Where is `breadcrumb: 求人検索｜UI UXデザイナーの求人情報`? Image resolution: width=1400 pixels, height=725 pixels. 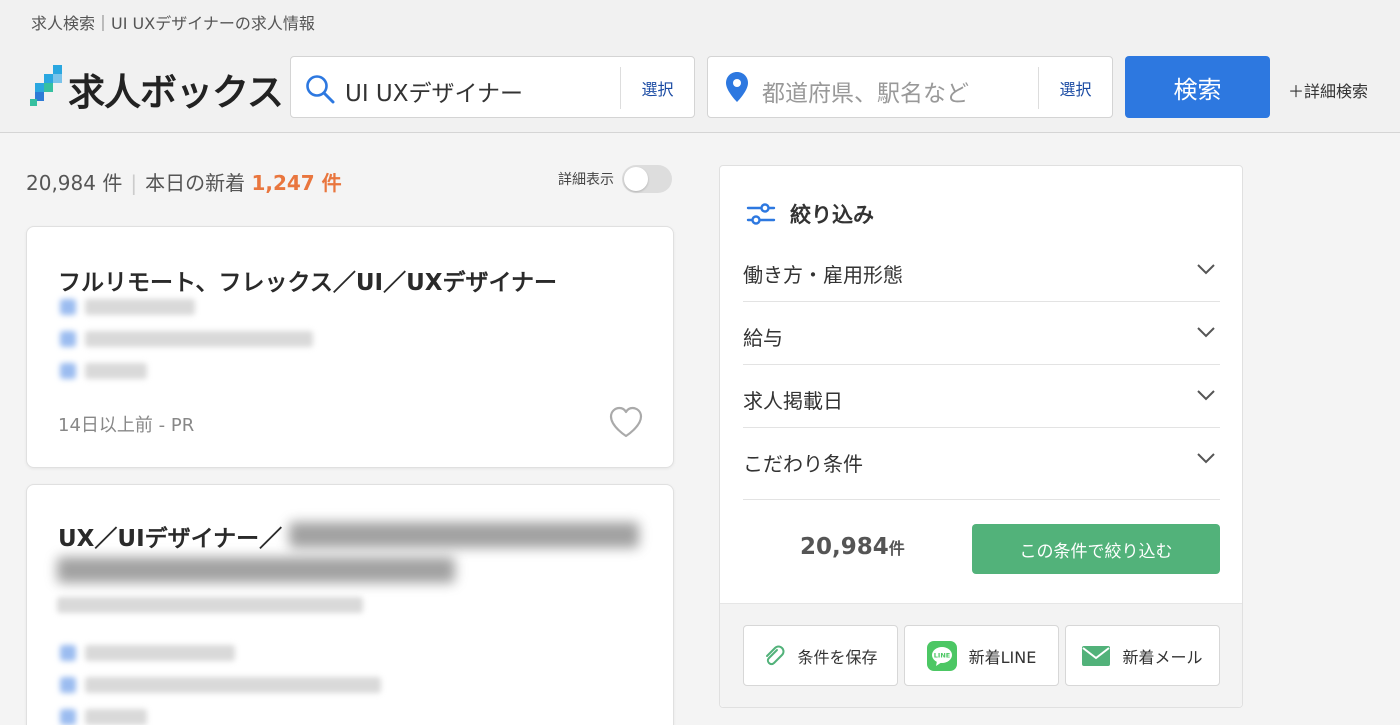 breadcrumb: 求人検索｜UI UXデザイナーの求人情報 is located at coordinates (173, 23).